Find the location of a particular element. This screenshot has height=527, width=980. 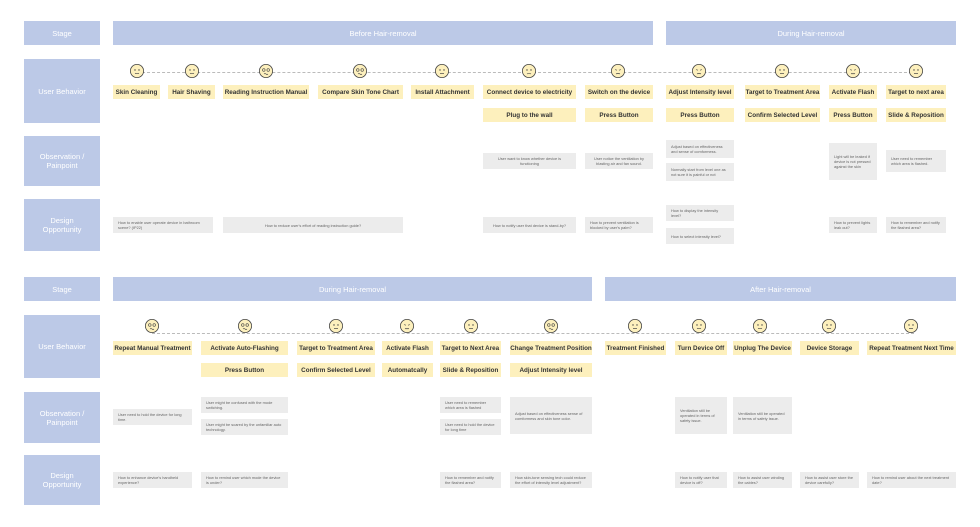

step-card: Reading Instruction Manual is located at coordinates (266, 92).